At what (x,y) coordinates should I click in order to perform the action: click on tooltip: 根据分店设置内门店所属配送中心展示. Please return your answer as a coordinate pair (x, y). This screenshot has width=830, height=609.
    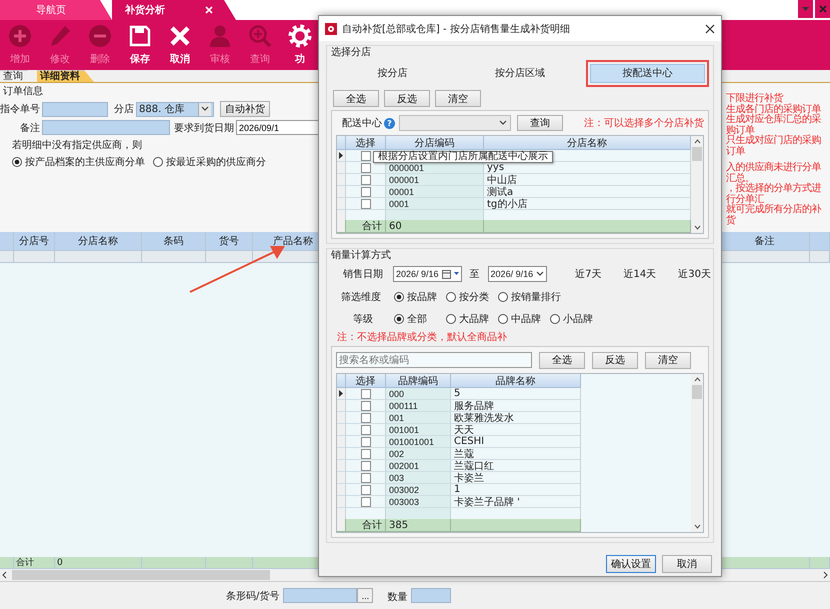
    Looking at the image, I should click on (463, 157).